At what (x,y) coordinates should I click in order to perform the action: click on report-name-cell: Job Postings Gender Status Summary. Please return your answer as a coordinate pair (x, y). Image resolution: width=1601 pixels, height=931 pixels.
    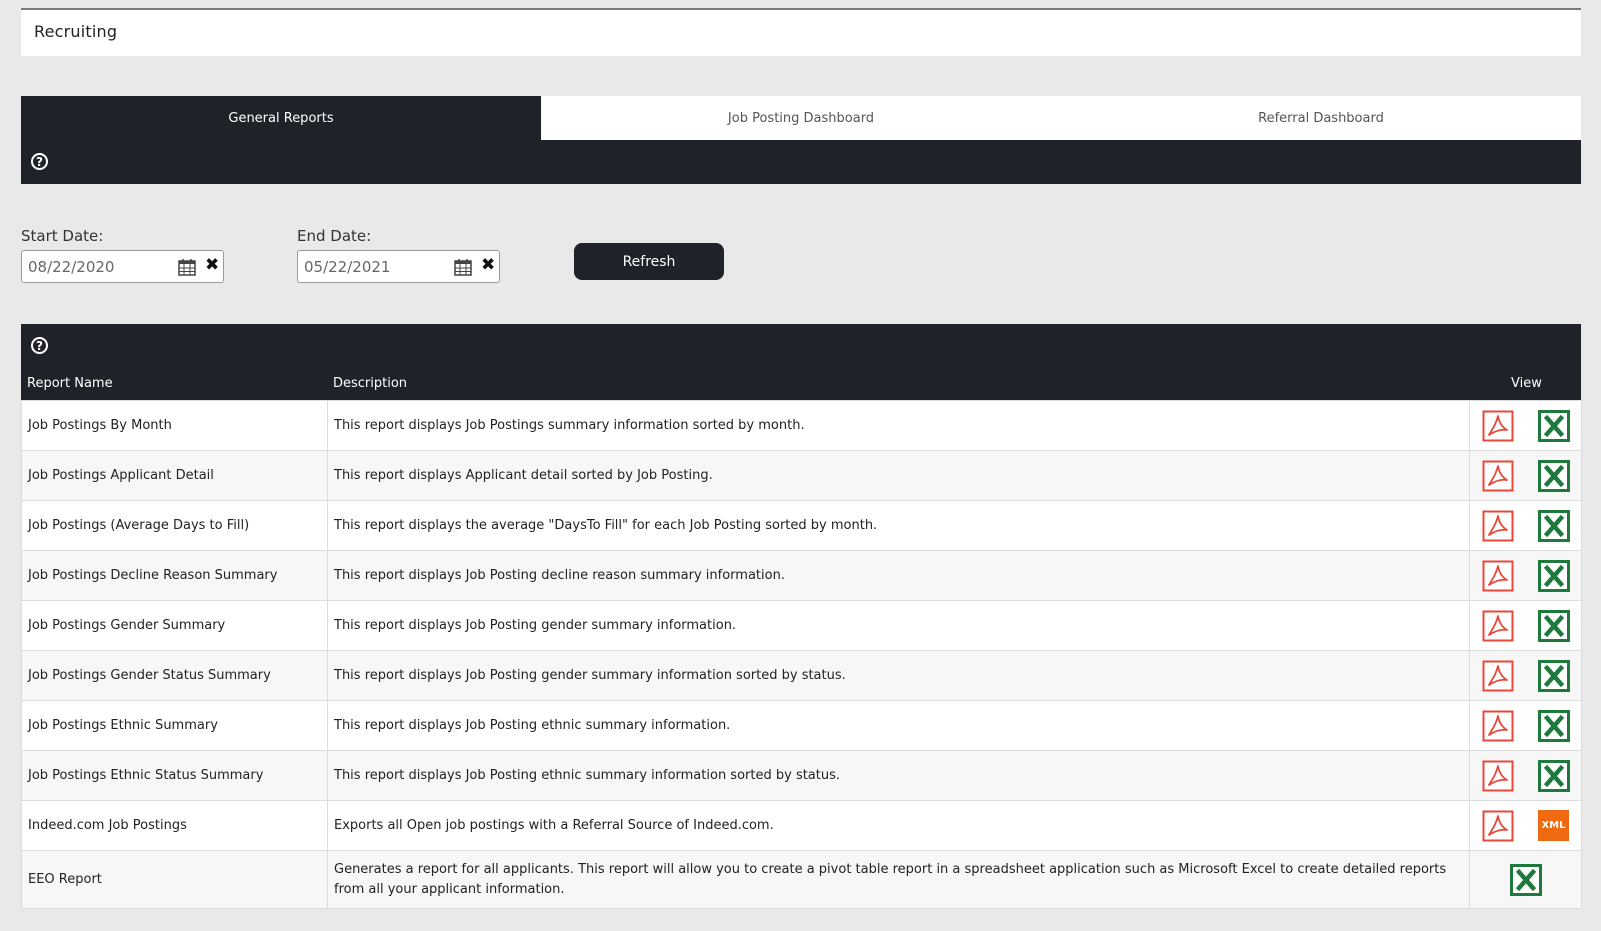
    Looking at the image, I should click on (174, 675).